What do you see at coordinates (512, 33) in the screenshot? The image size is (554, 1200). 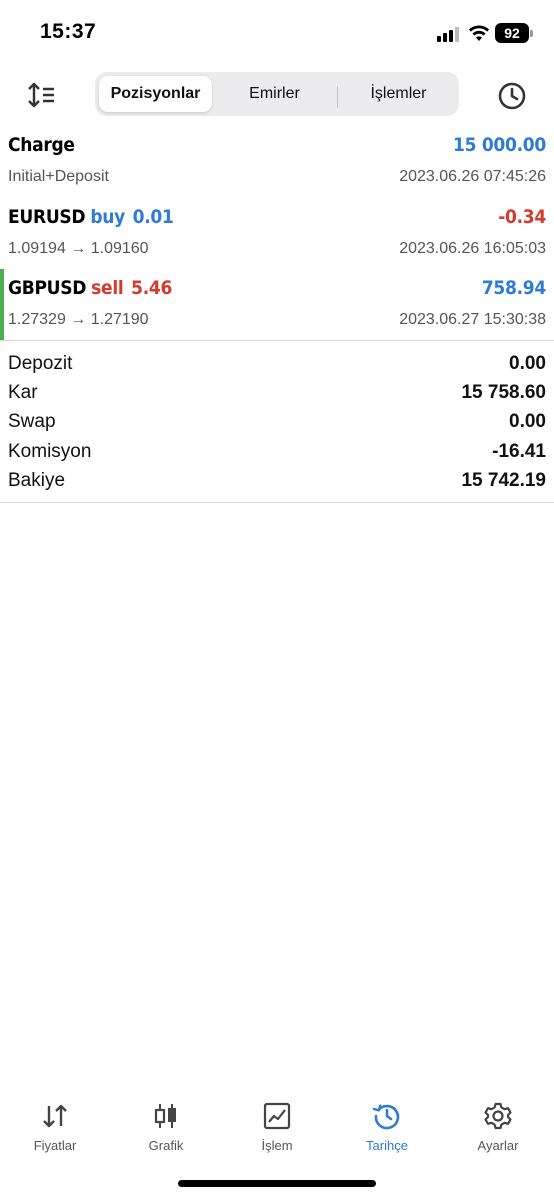 I see `battery-indicator: 92` at bounding box center [512, 33].